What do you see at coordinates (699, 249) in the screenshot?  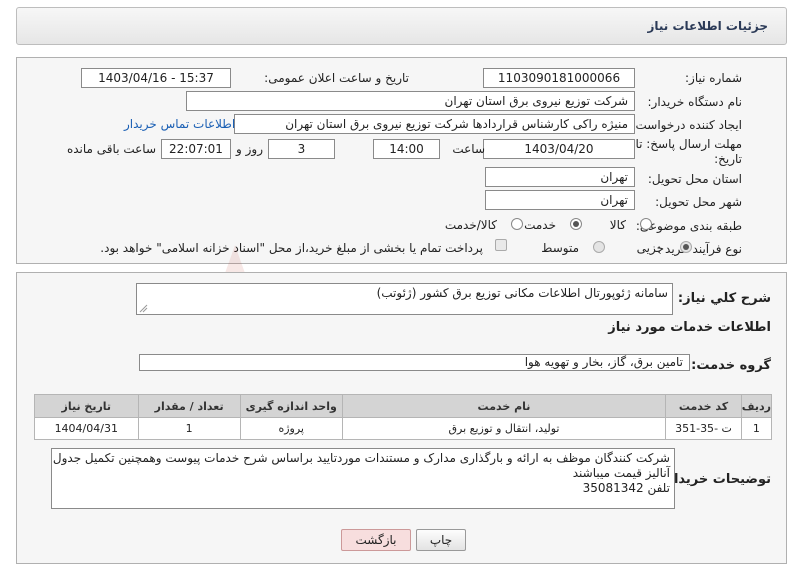 I see `process-label: نوع فرآیند خرید :` at bounding box center [699, 249].